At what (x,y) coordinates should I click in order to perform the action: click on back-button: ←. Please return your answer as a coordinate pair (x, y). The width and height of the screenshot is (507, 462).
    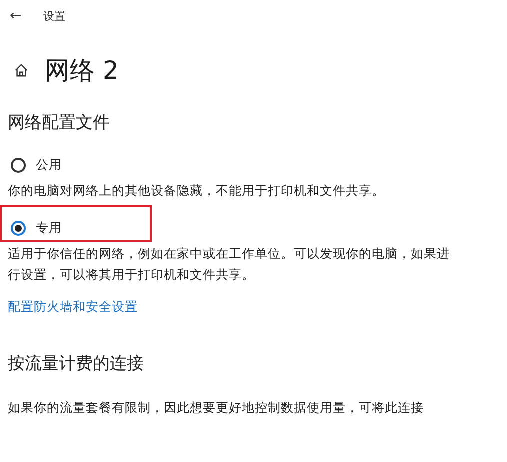
    Looking at the image, I should click on (16, 16).